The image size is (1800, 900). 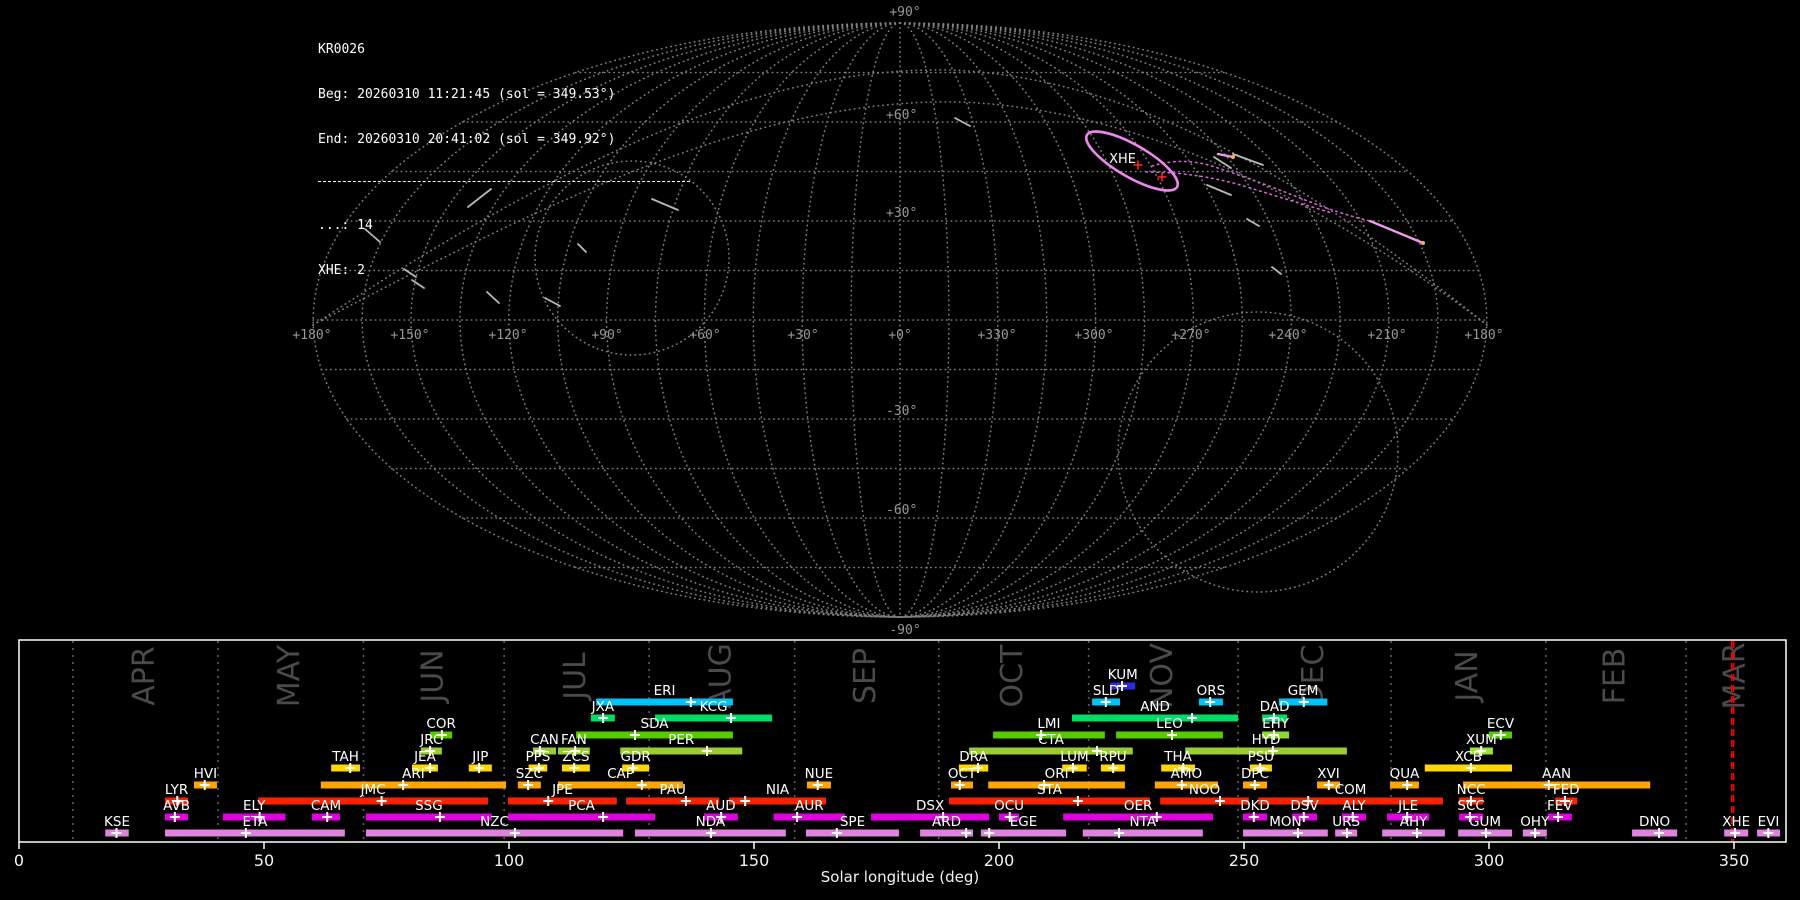 I want to click on shower-code-label: NCC, so click(x=1471, y=790).